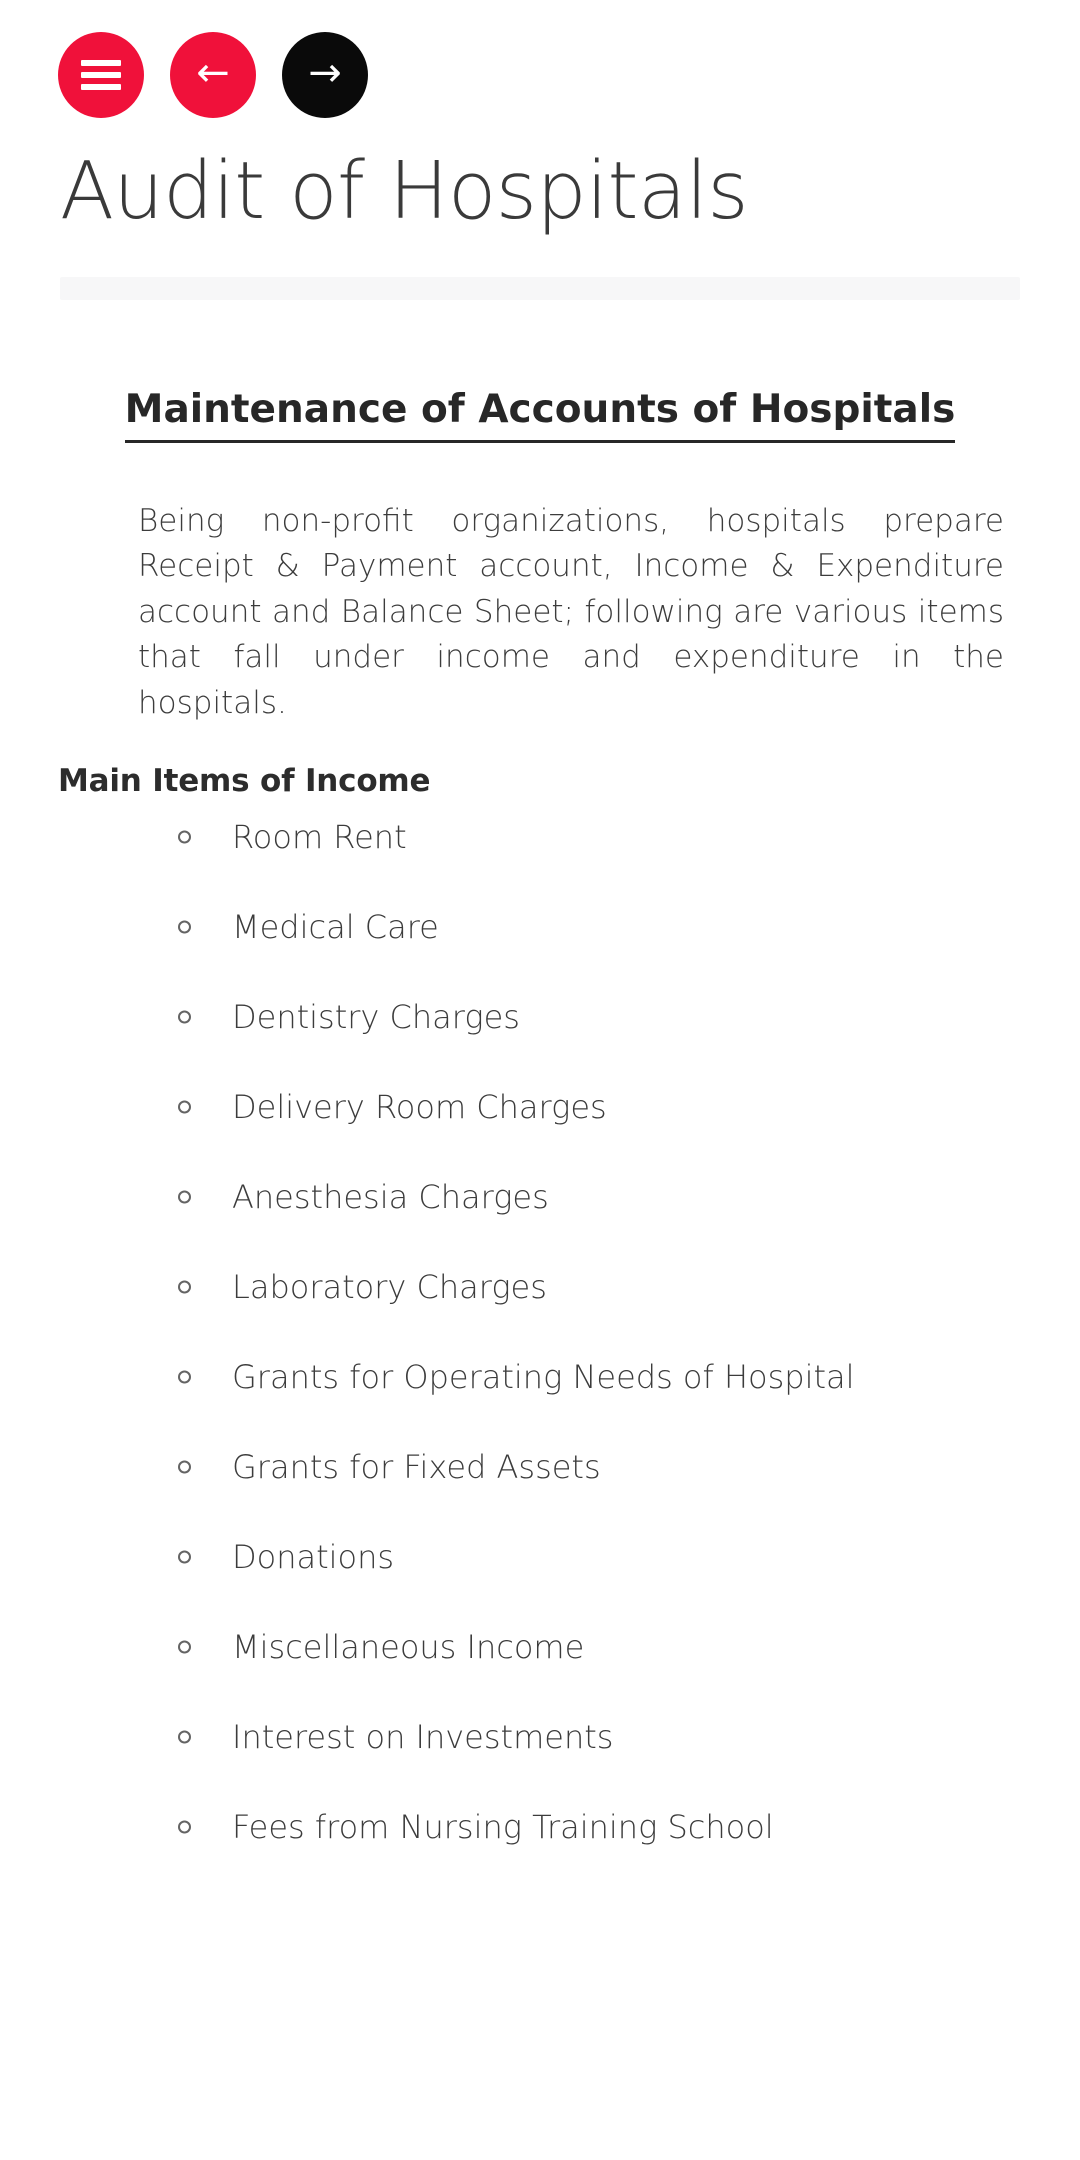 The height and width of the screenshot is (2160, 1080). What do you see at coordinates (313, 1556) in the screenshot?
I see `list-item-label: Donations` at bounding box center [313, 1556].